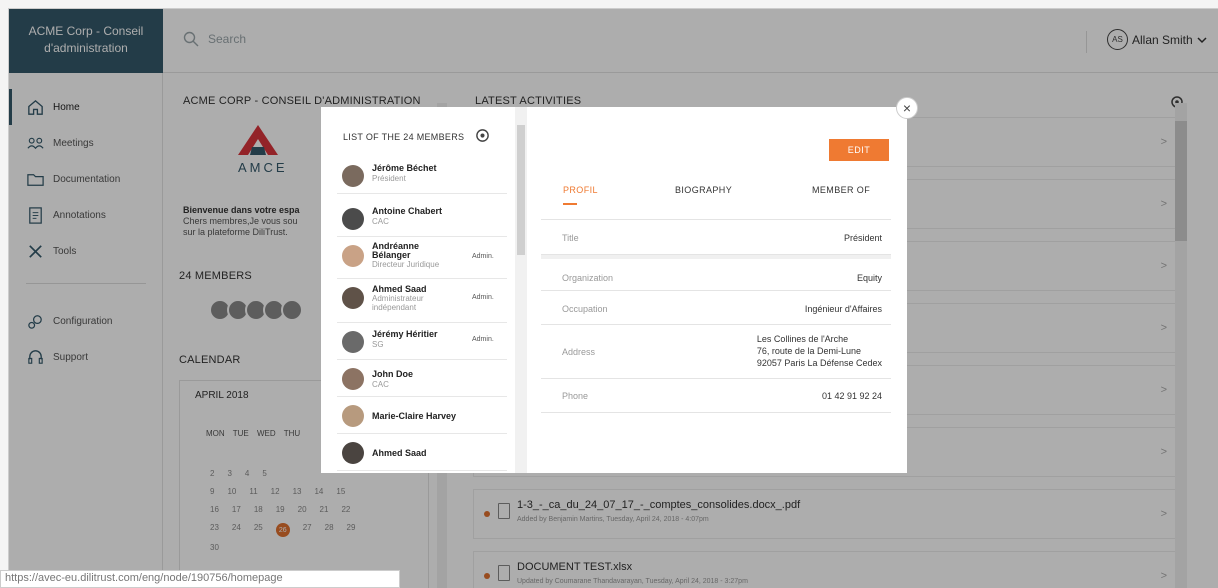  What do you see at coordinates (808, 351) in the screenshot?
I see `address-line: 76, route de la Demi-Lune` at bounding box center [808, 351].